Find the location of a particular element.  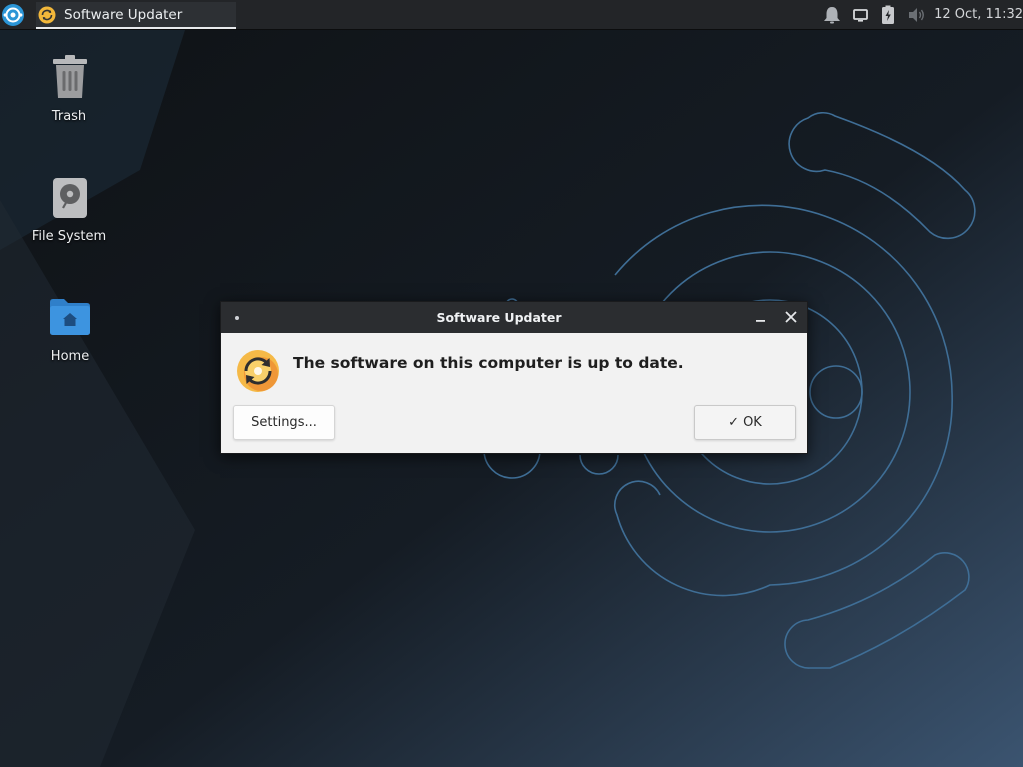

minimize-icon is located at coordinates (761, 317).